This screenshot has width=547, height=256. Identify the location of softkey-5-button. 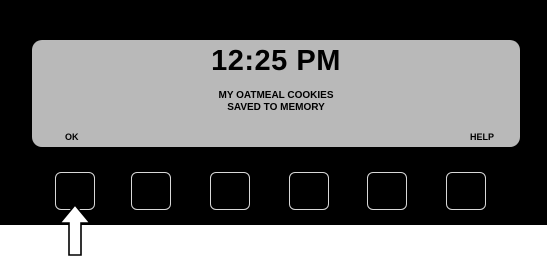
(387, 191).